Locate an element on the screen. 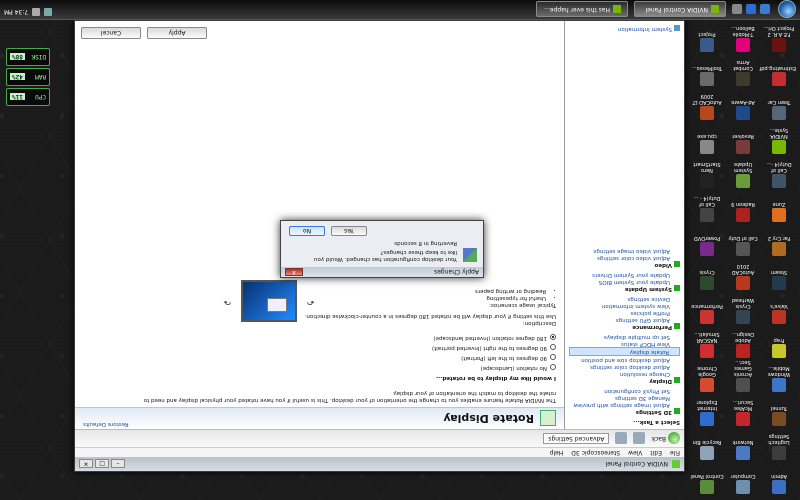 This screenshot has width=800, height=500. desktop-icon: Town Car is located at coordinates (779, 103).